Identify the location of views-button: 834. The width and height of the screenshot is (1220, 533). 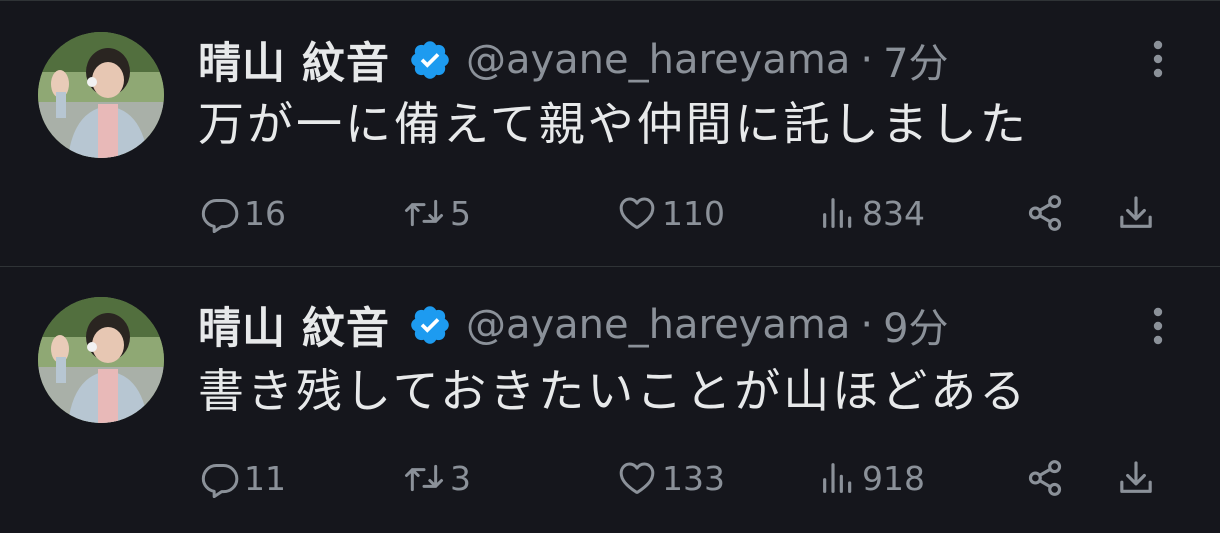
(871, 213).